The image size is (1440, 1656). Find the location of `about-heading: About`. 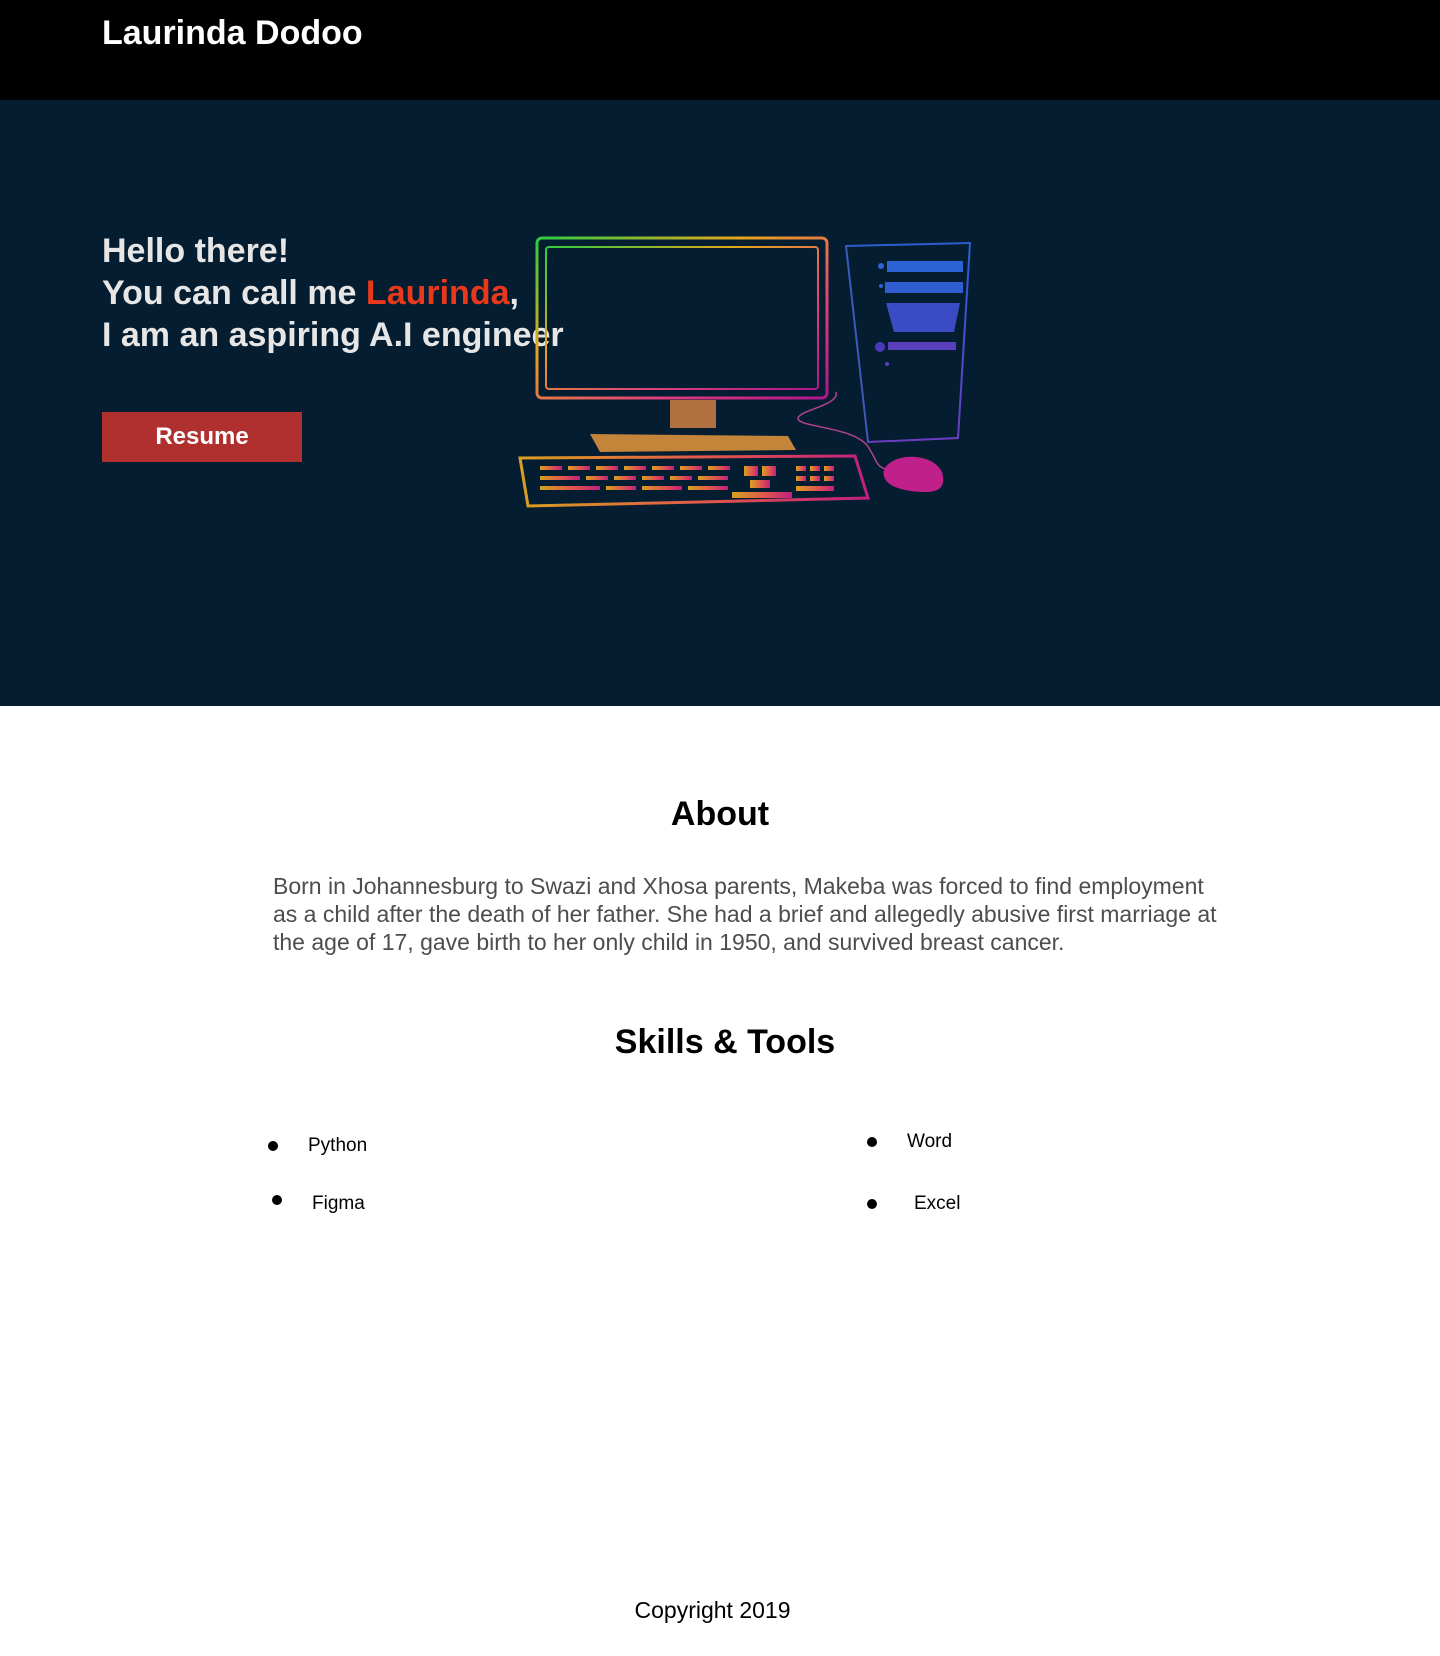

about-heading: About is located at coordinates (720, 814).